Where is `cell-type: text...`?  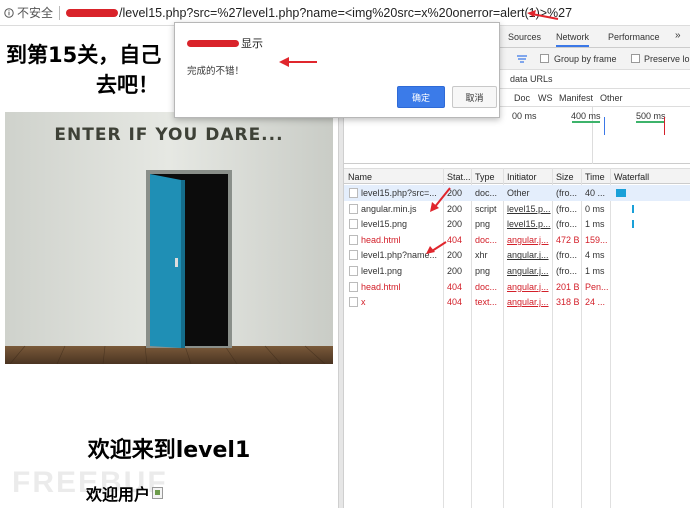 cell-type: text... is located at coordinates (486, 302).